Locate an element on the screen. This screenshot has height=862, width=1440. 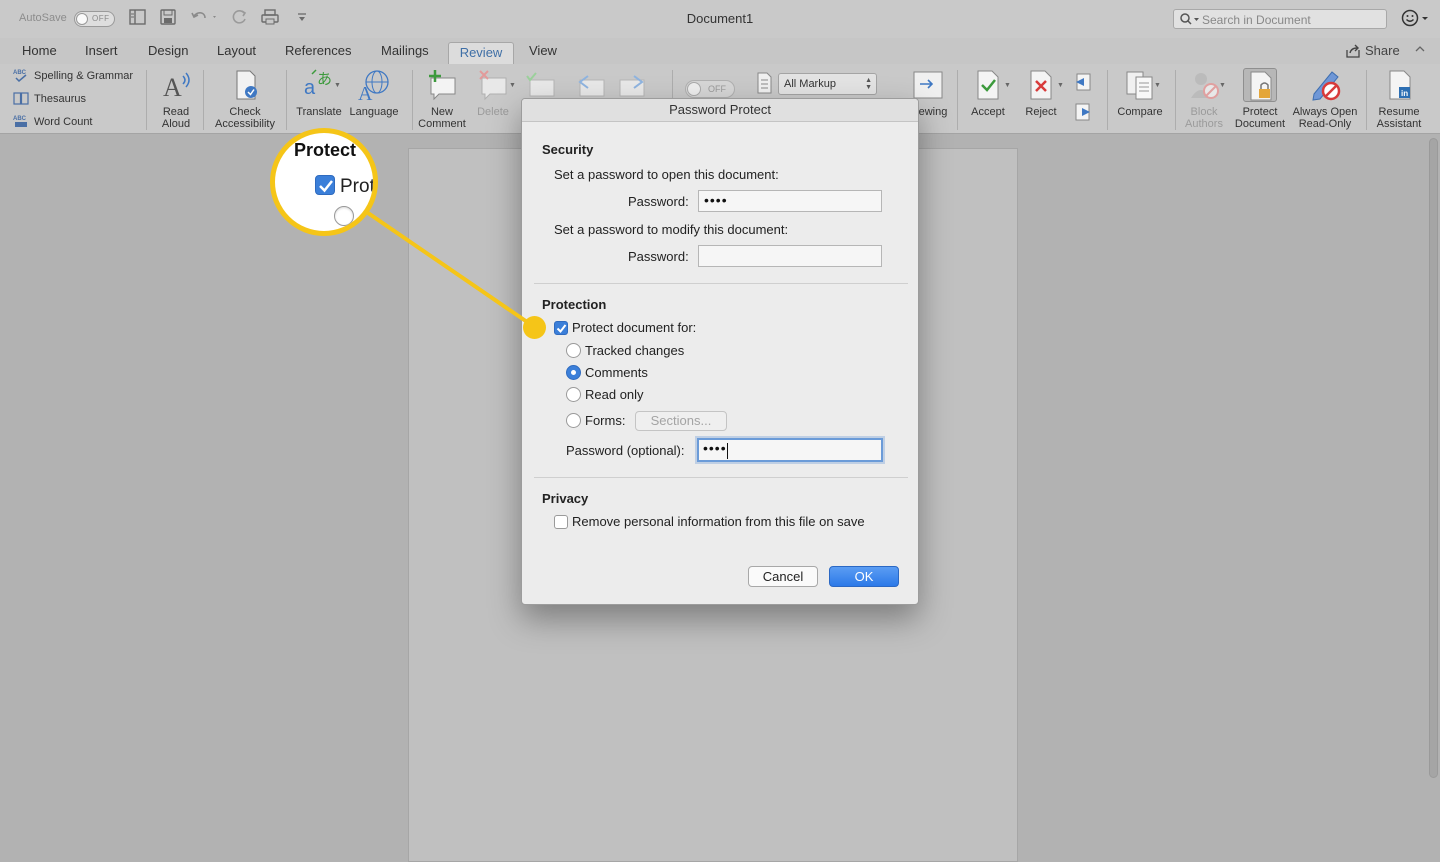
zoom-checkbox is located at coordinates (325, 185).